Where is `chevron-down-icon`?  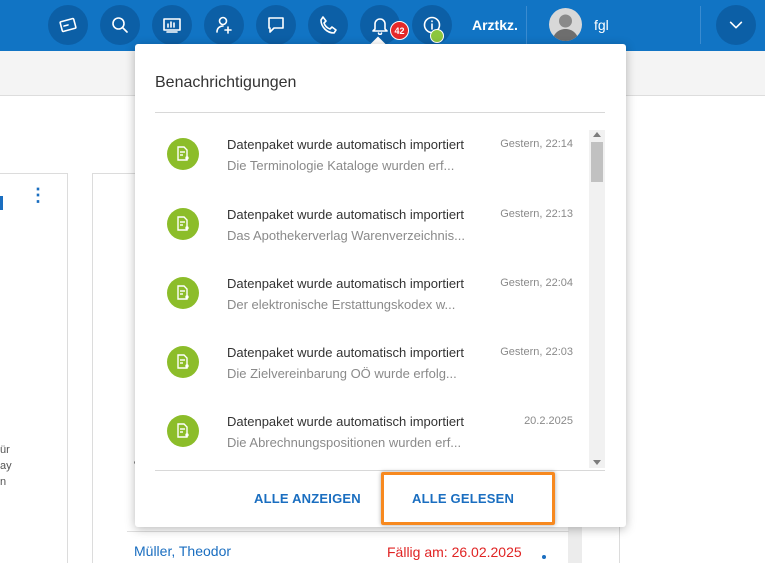 chevron-down-icon is located at coordinates (736, 25).